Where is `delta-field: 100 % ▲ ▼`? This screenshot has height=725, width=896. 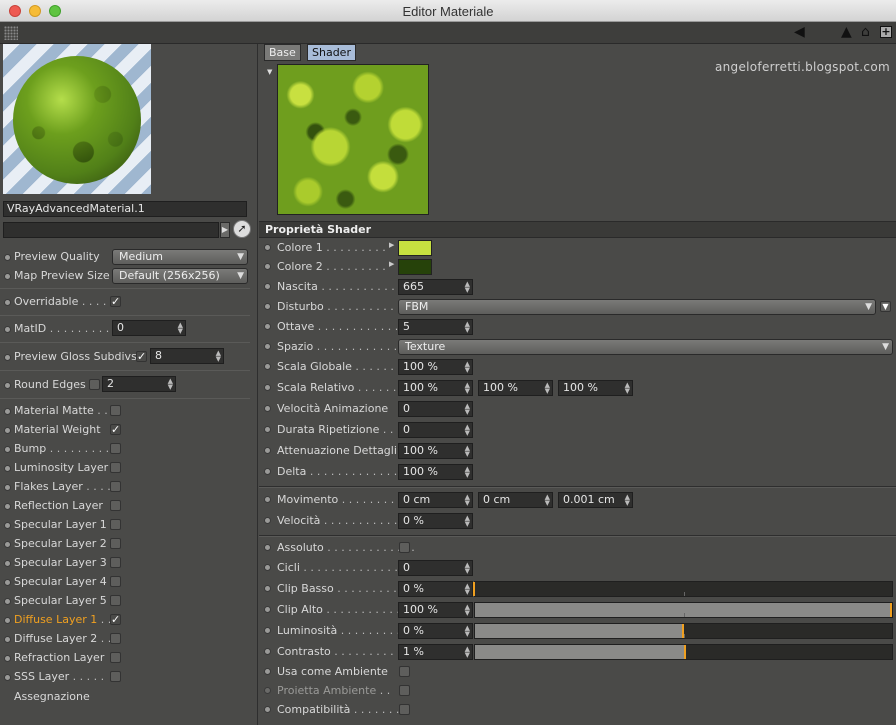
delta-field: 100 % ▲ ▼ is located at coordinates (435, 472).